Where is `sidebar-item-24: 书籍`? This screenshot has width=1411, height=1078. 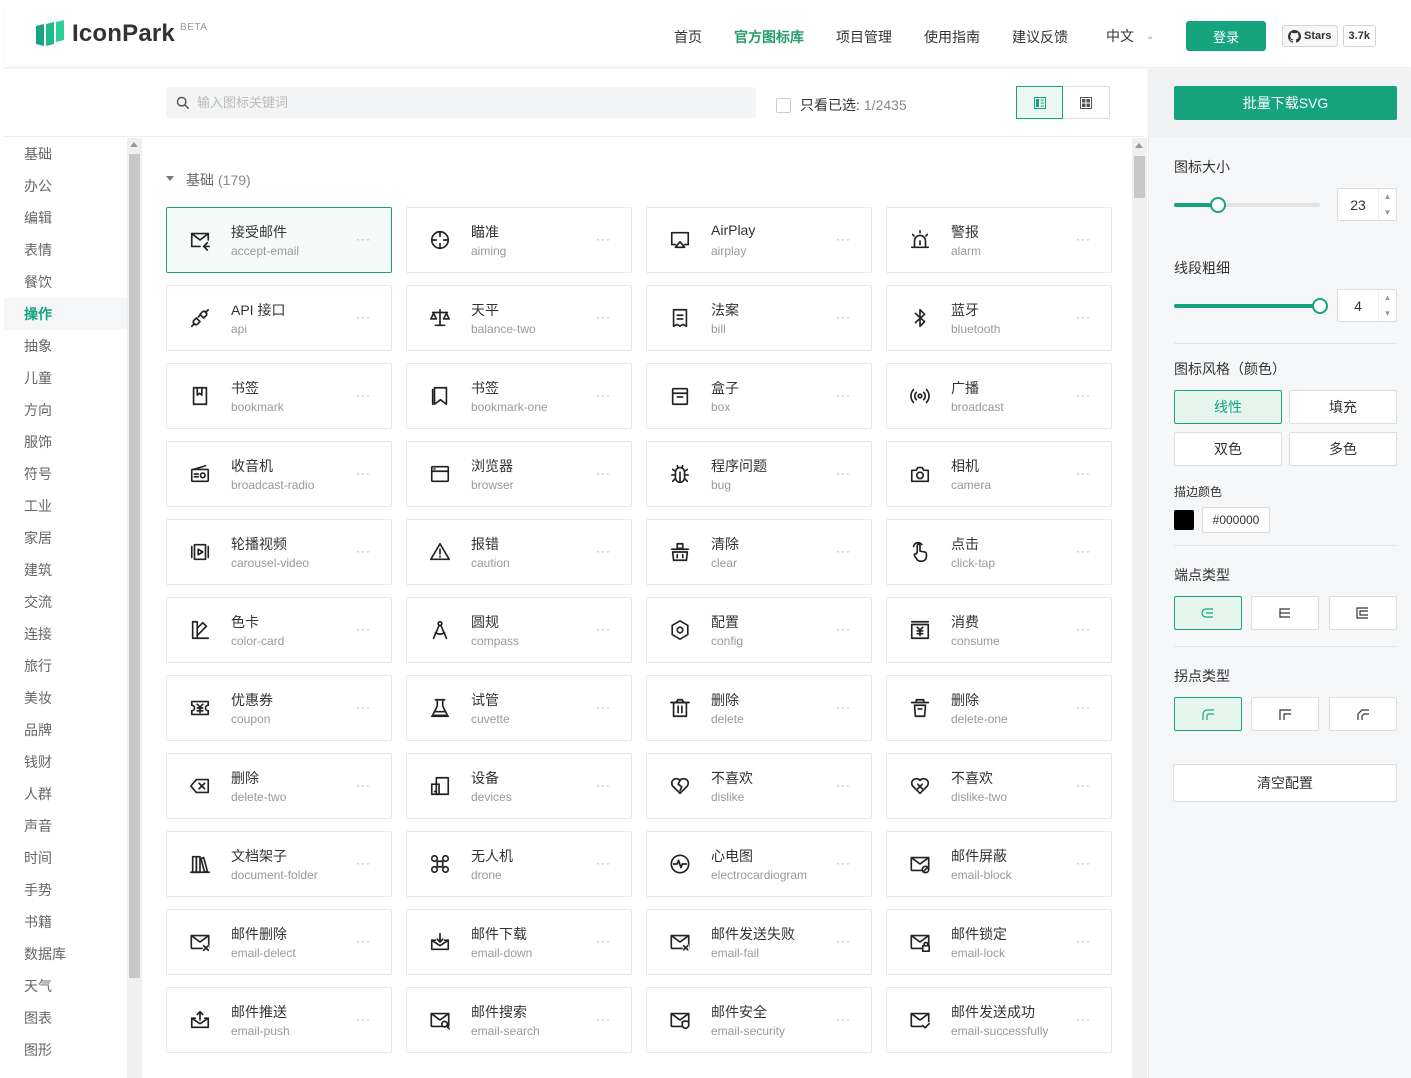 sidebar-item-24: 书籍 is located at coordinates (65, 922).